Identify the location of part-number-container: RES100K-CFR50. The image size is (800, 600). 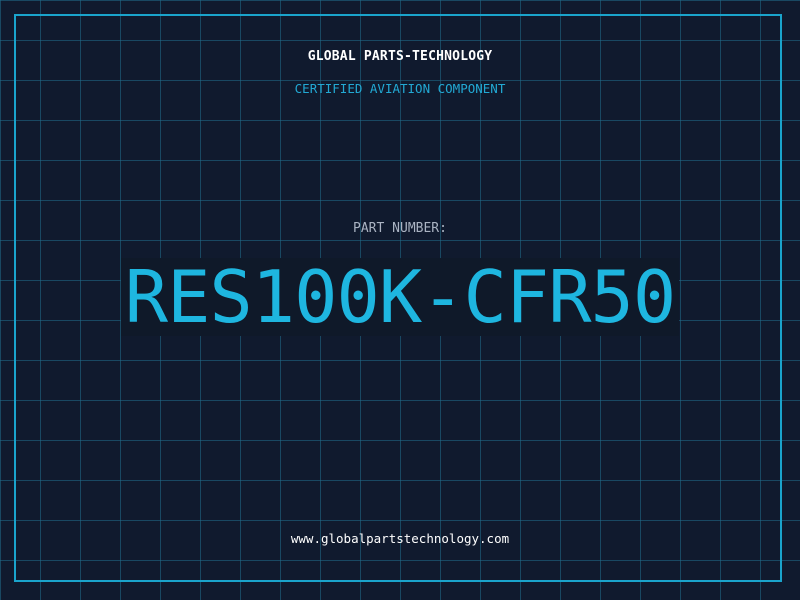
(400, 297).